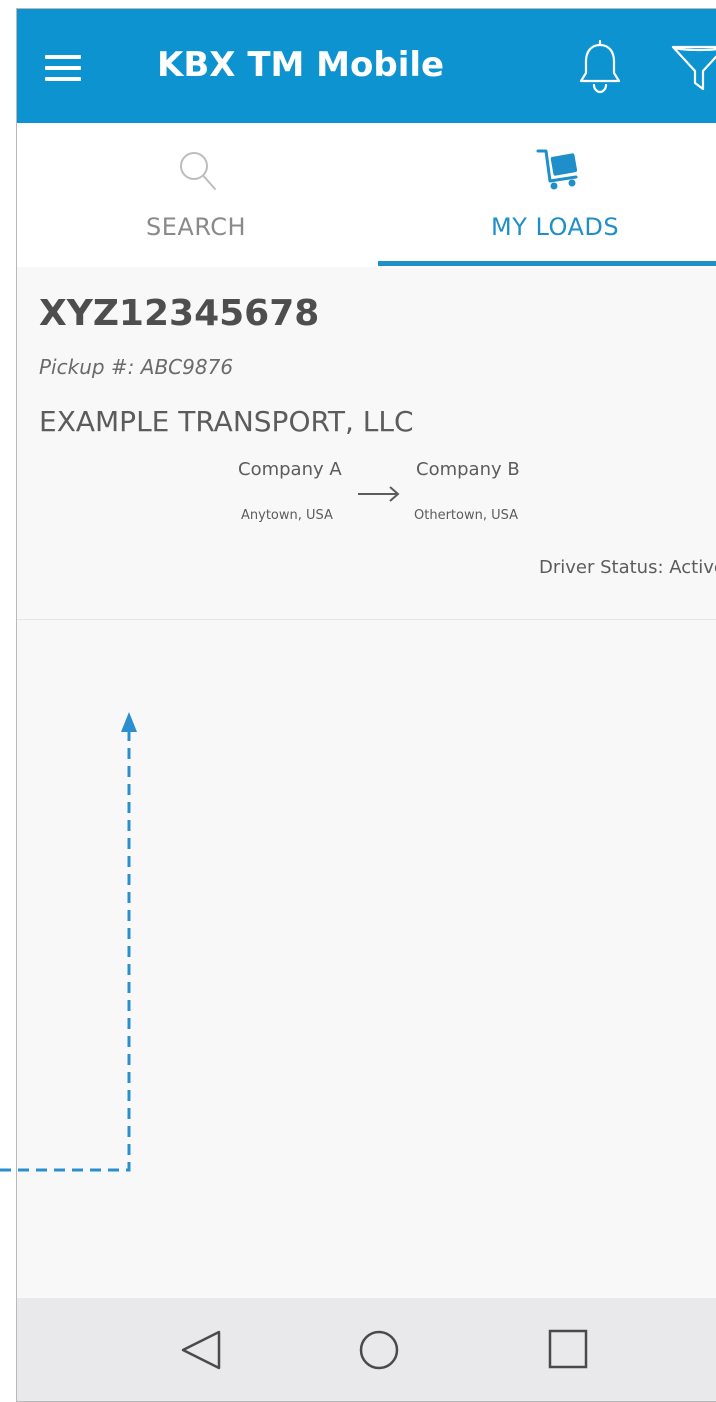  I want to click on back-icon, so click(201, 1350).